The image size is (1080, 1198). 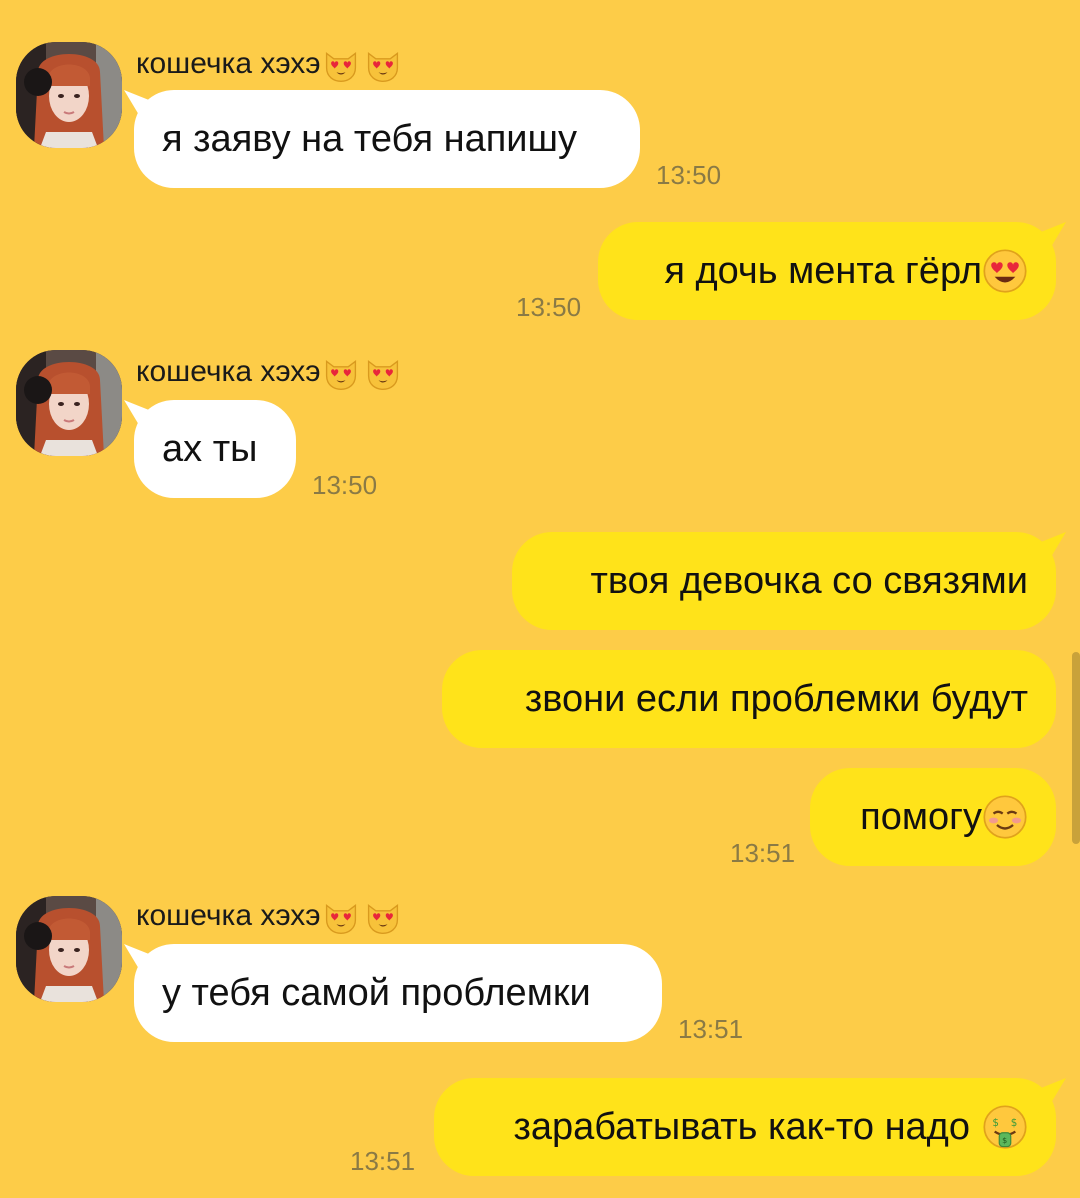 I want to click on message-bubble-incoming: ах ты, so click(x=215, y=449).